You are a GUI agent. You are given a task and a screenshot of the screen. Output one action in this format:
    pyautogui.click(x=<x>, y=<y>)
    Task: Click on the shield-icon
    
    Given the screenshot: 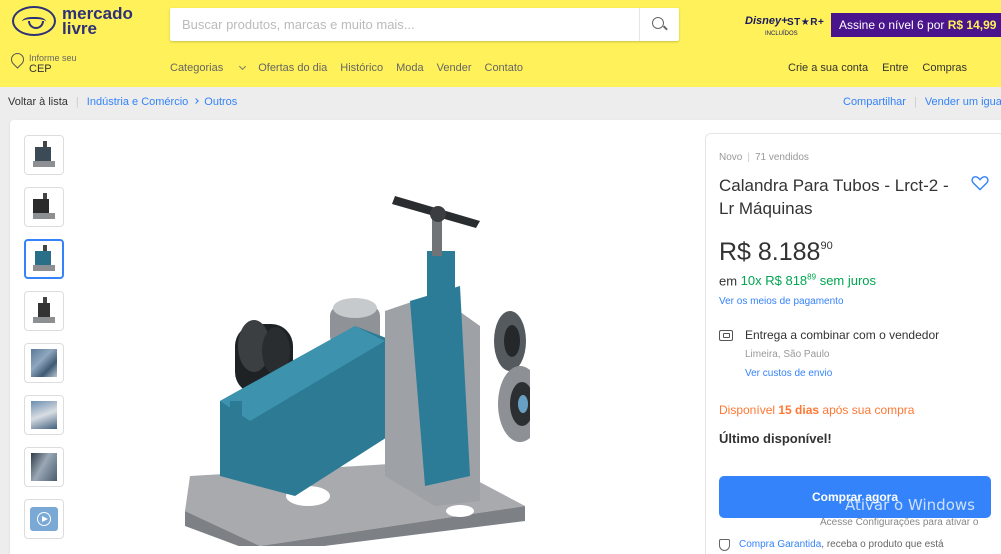 What is the action you would take?
    pyautogui.click(x=724, y=545)
    